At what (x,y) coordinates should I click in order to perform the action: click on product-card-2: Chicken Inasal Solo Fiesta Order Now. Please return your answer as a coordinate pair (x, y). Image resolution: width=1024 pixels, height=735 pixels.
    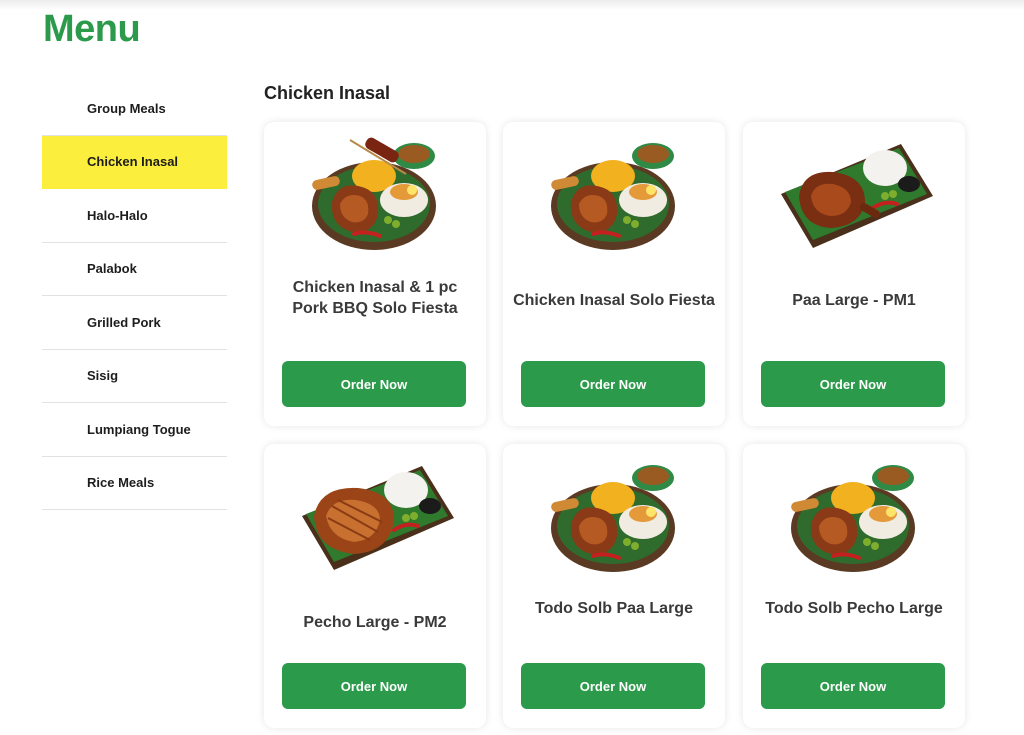
    Looking at the image, I should click on (614, 274).